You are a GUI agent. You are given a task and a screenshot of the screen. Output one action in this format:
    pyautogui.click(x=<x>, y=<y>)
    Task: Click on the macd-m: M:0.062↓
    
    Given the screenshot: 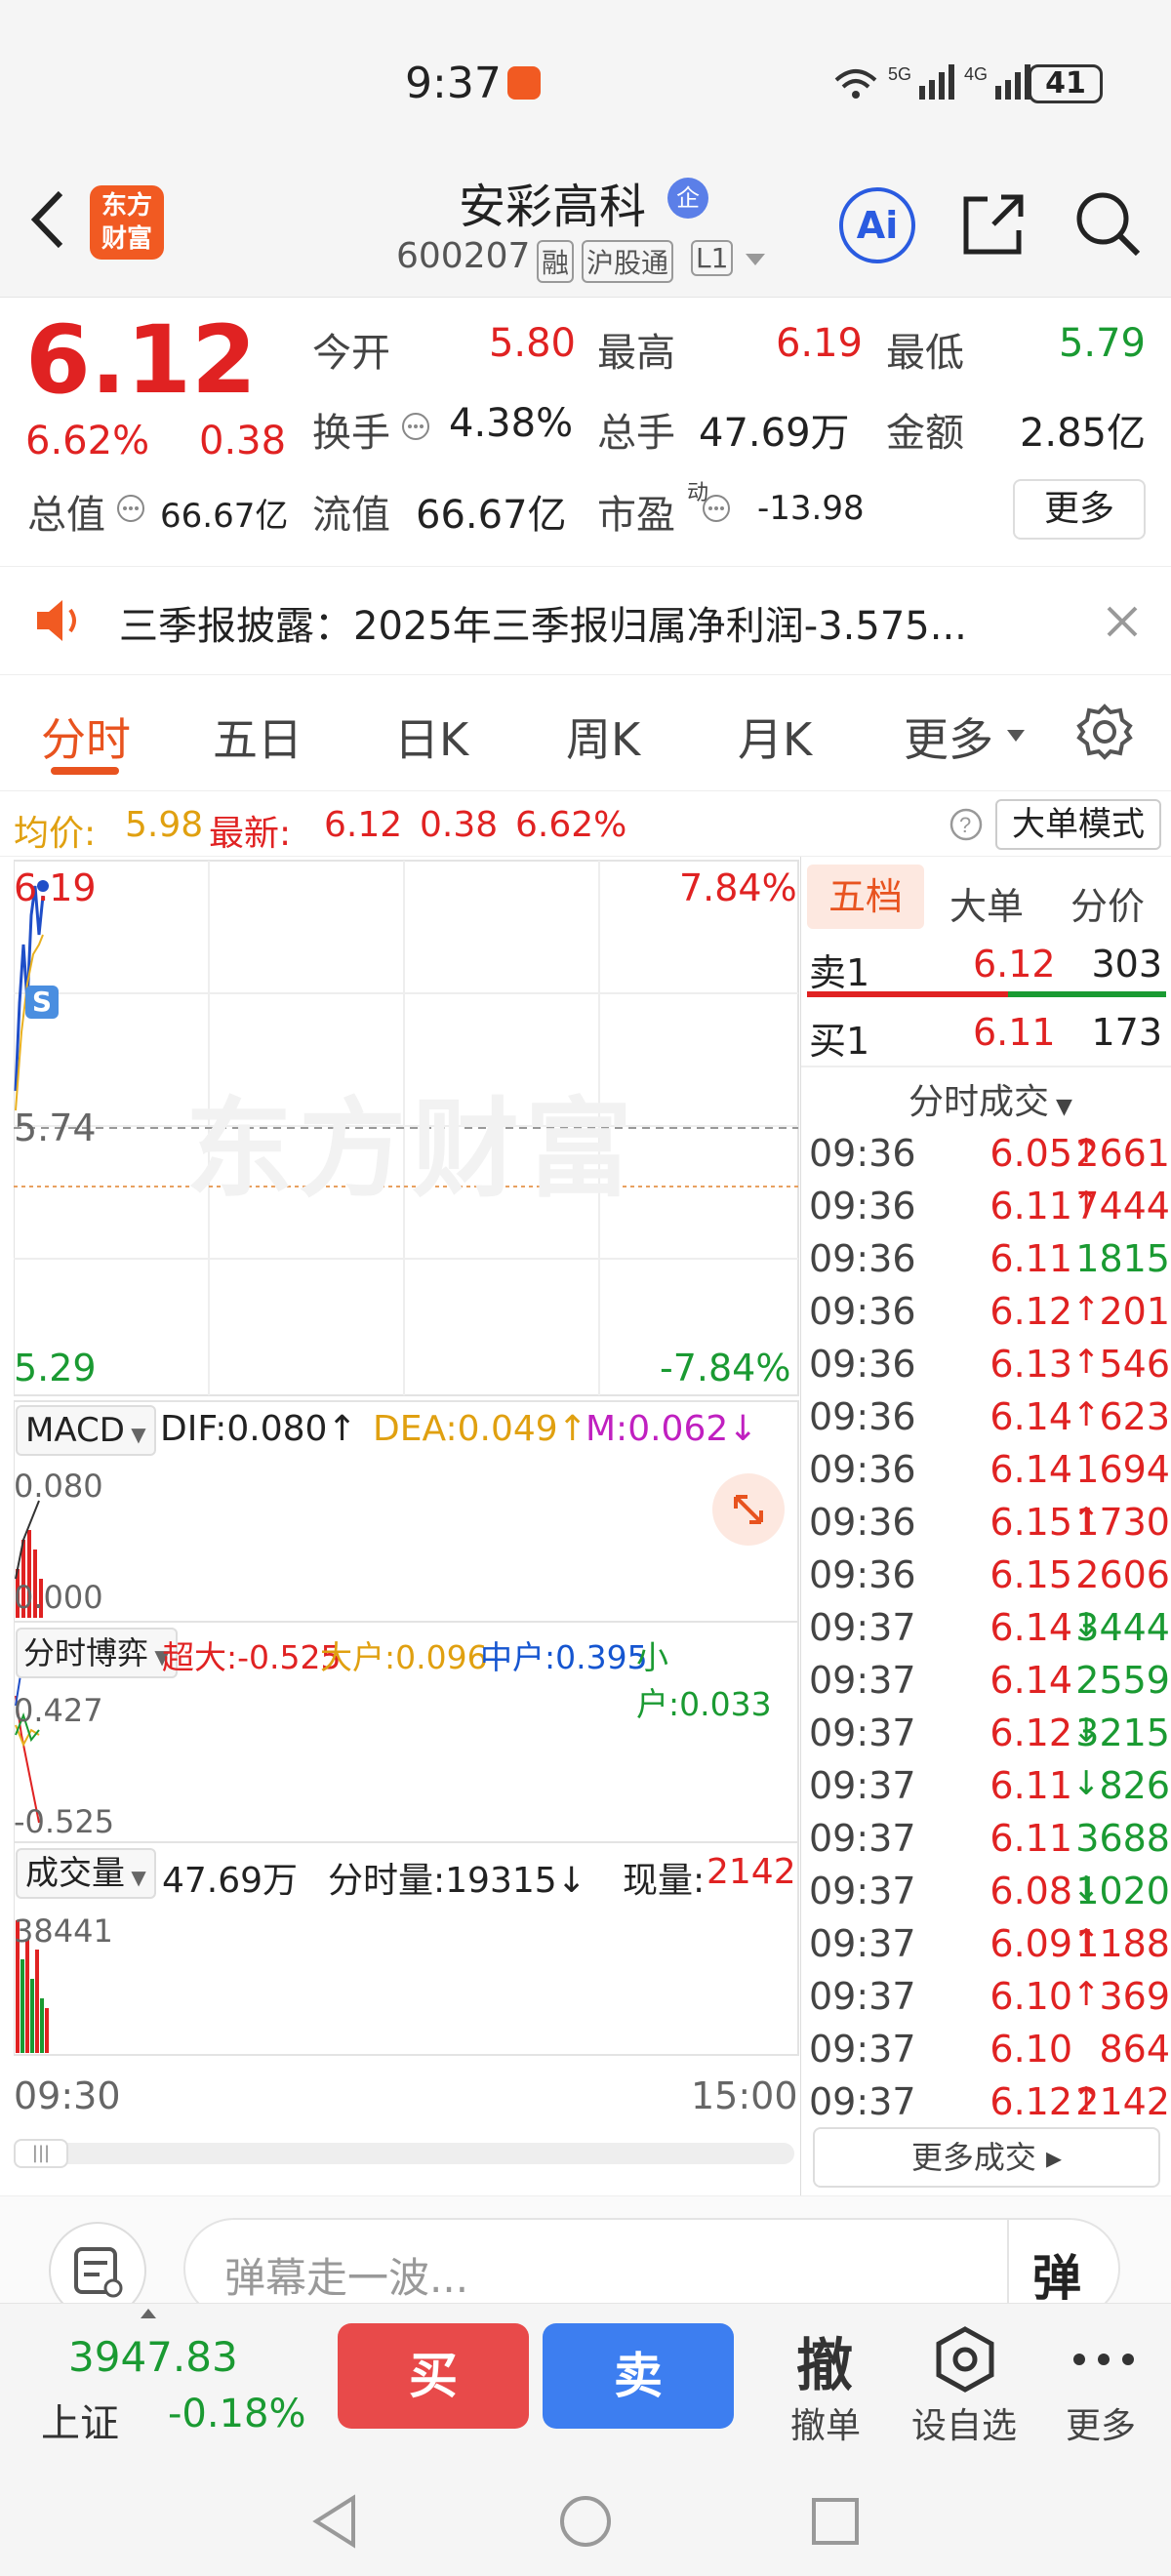 What is the action you would take?
    pyautogui.click(x=672, y=1429)
    